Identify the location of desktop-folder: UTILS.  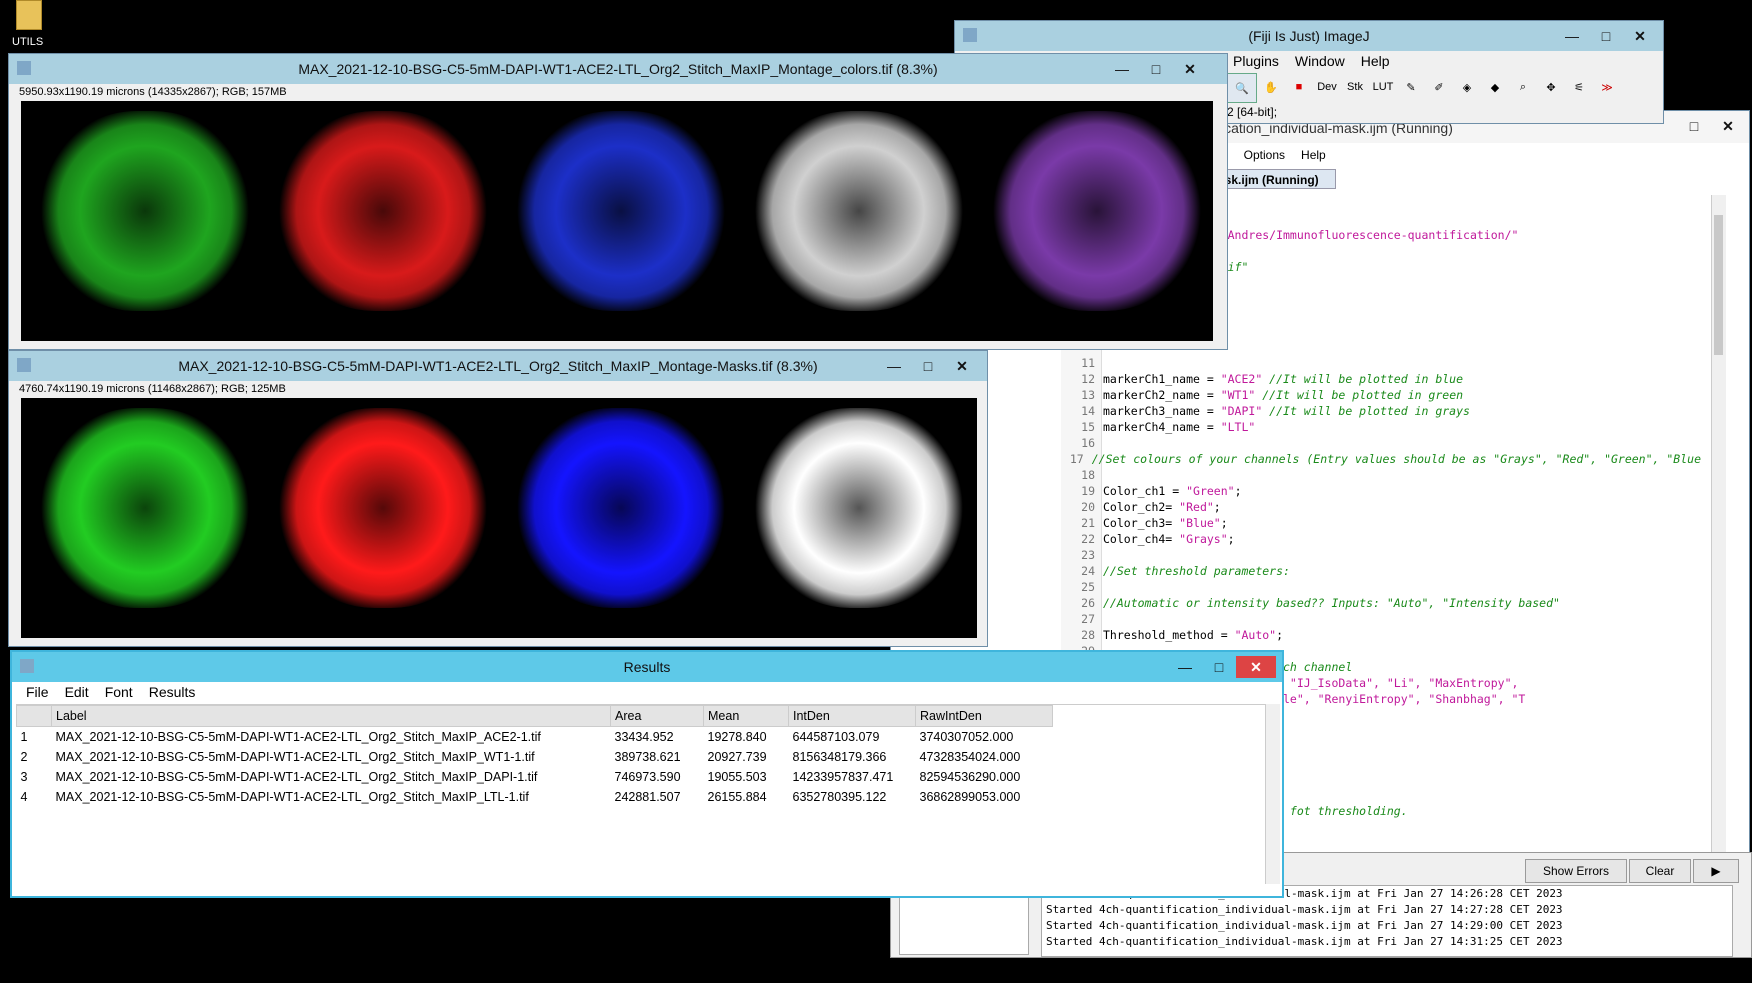
(27, 26).